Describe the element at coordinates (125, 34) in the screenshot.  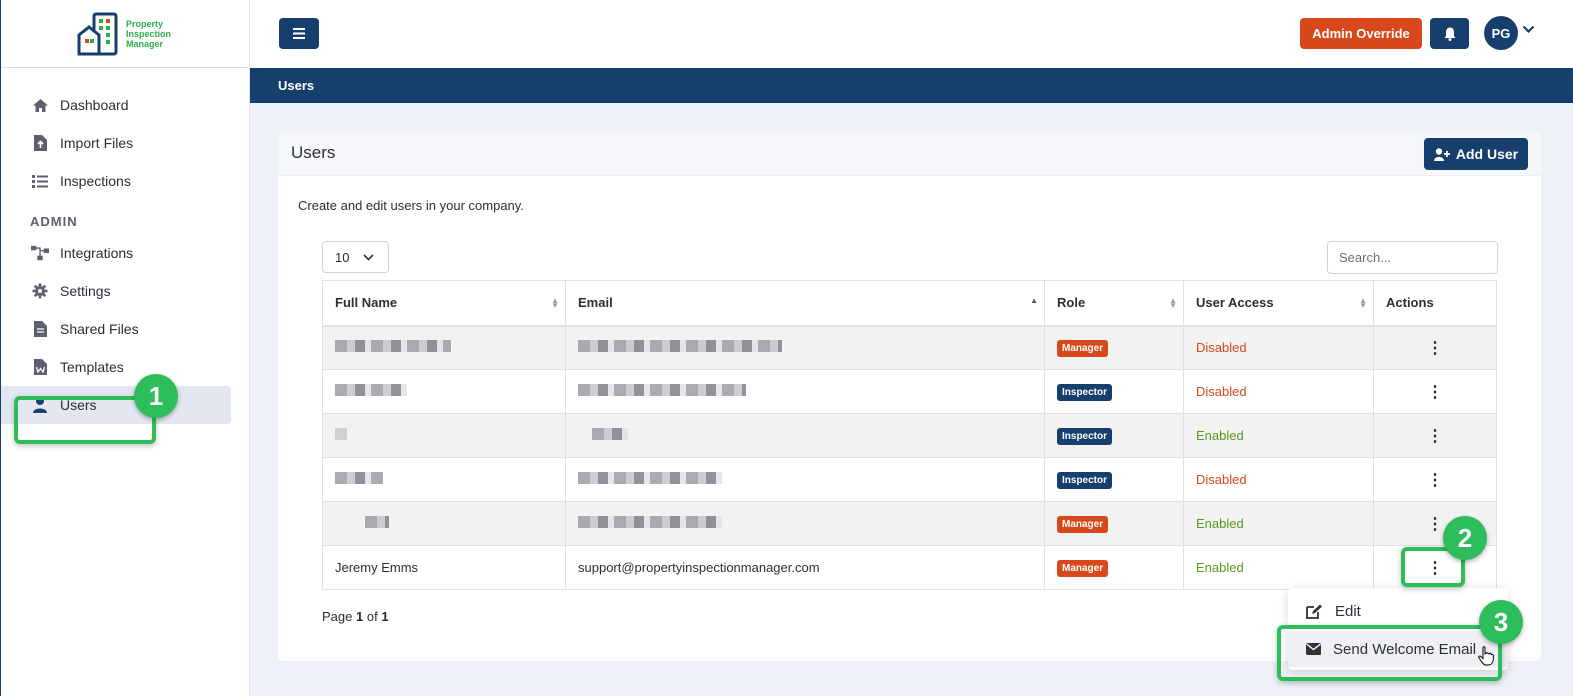
I see `logo: Property Inspection Manager` at that location.